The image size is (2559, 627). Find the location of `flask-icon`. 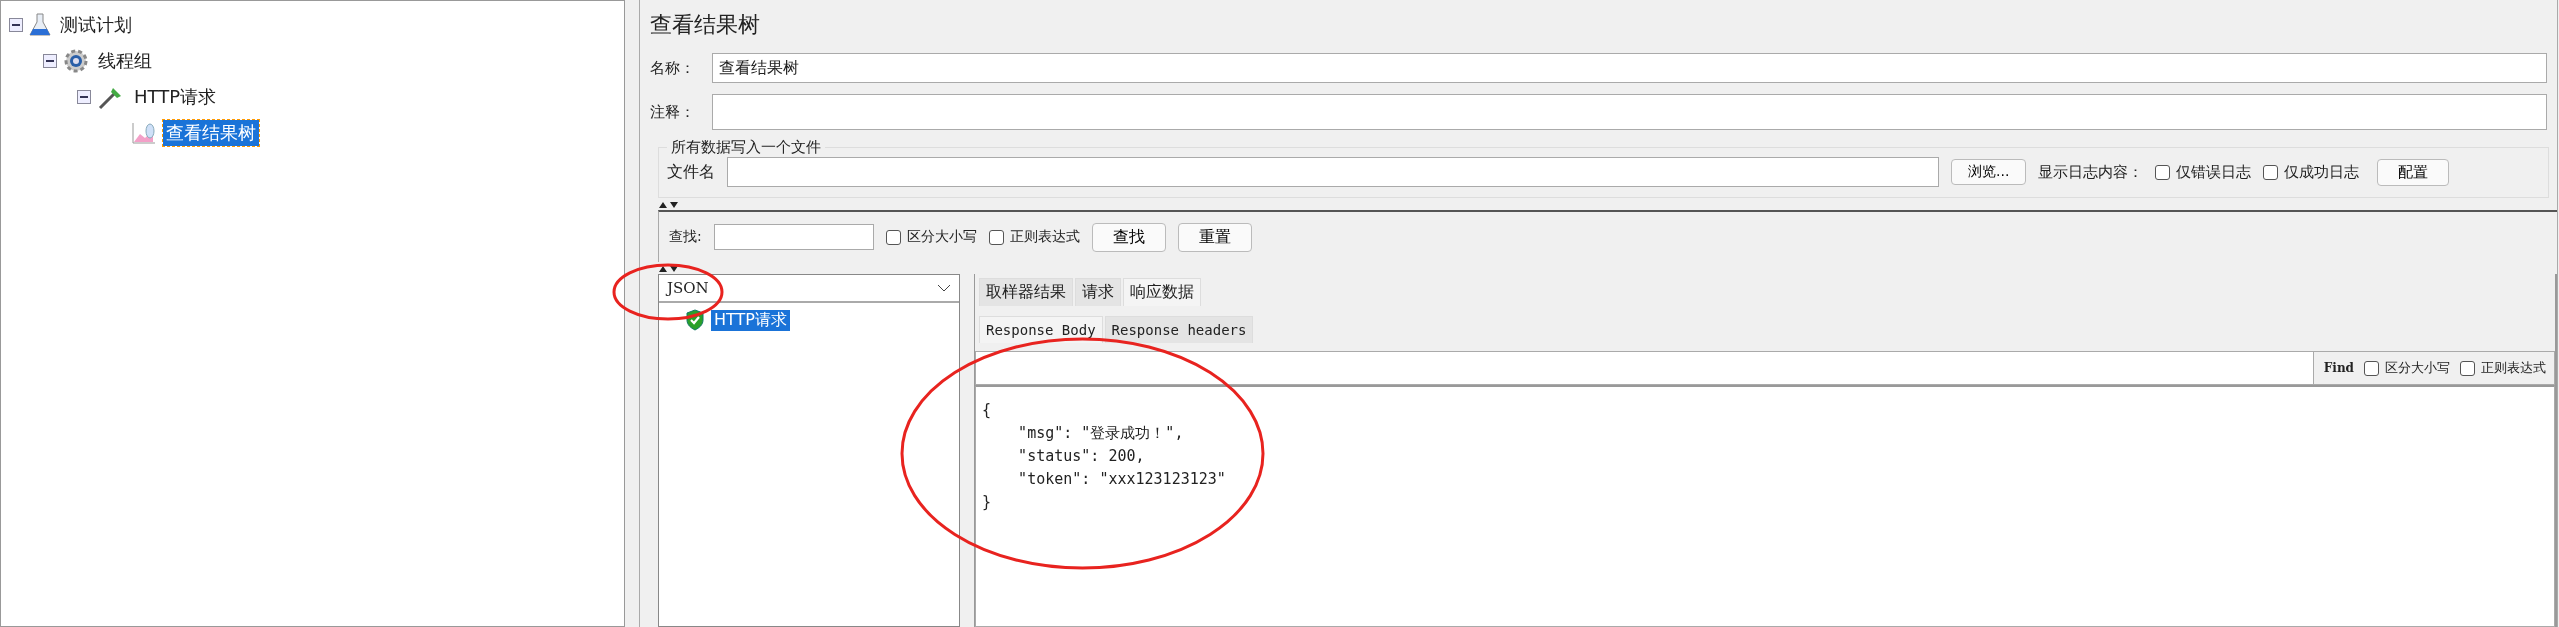

flask-icon is located at coordinates (40, 25).